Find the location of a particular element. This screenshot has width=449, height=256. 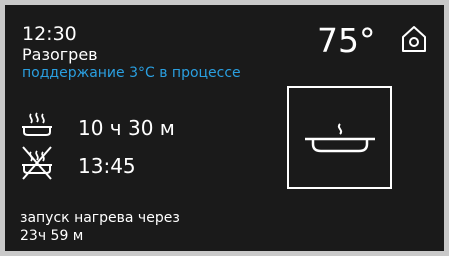

clock-time: 12:30 is located at coordinates (49, 34).